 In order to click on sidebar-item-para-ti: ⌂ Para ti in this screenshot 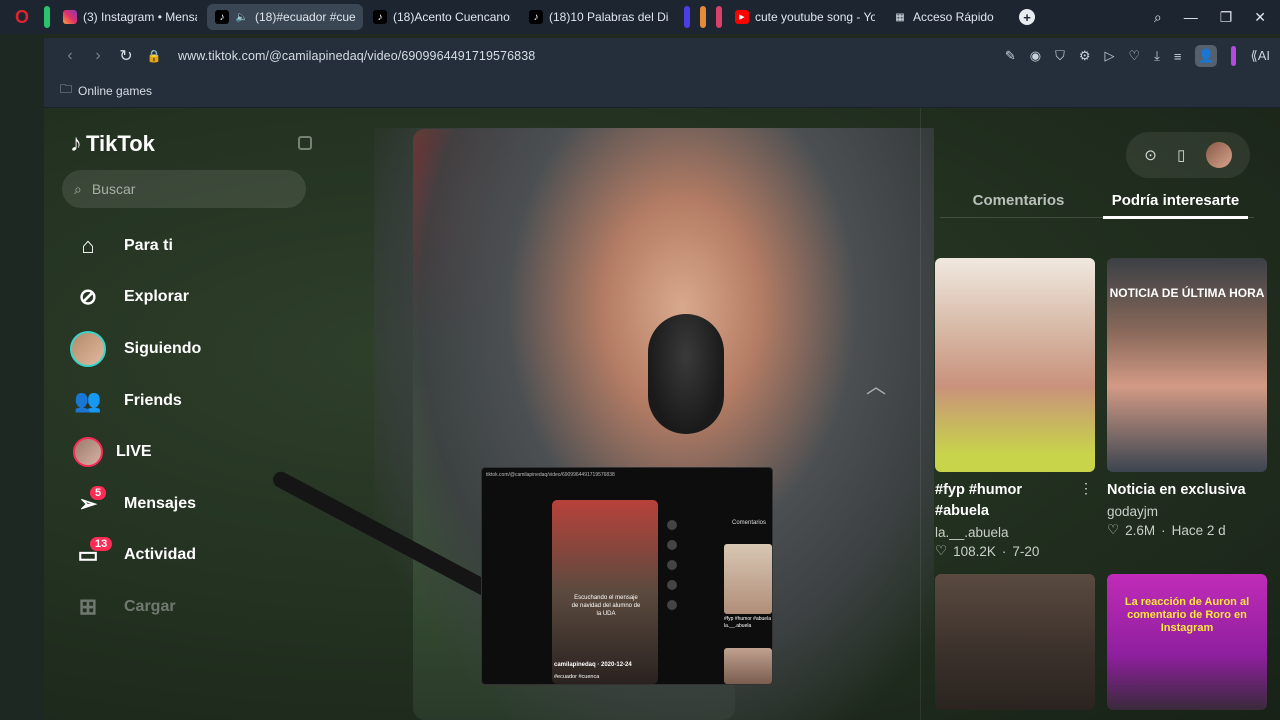, I will do `click(135, 246)`.